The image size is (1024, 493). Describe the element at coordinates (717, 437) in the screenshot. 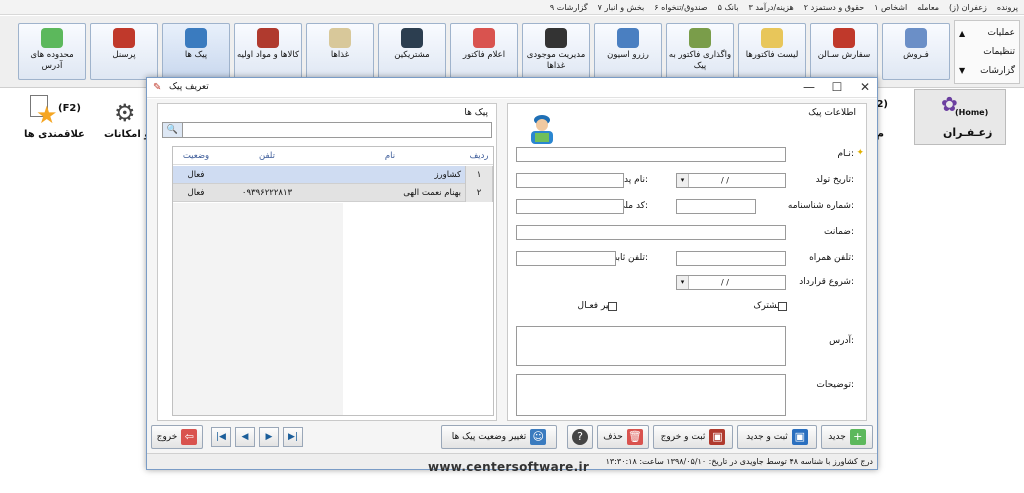

I see `floppy-disk-icon: ▣` at that location.